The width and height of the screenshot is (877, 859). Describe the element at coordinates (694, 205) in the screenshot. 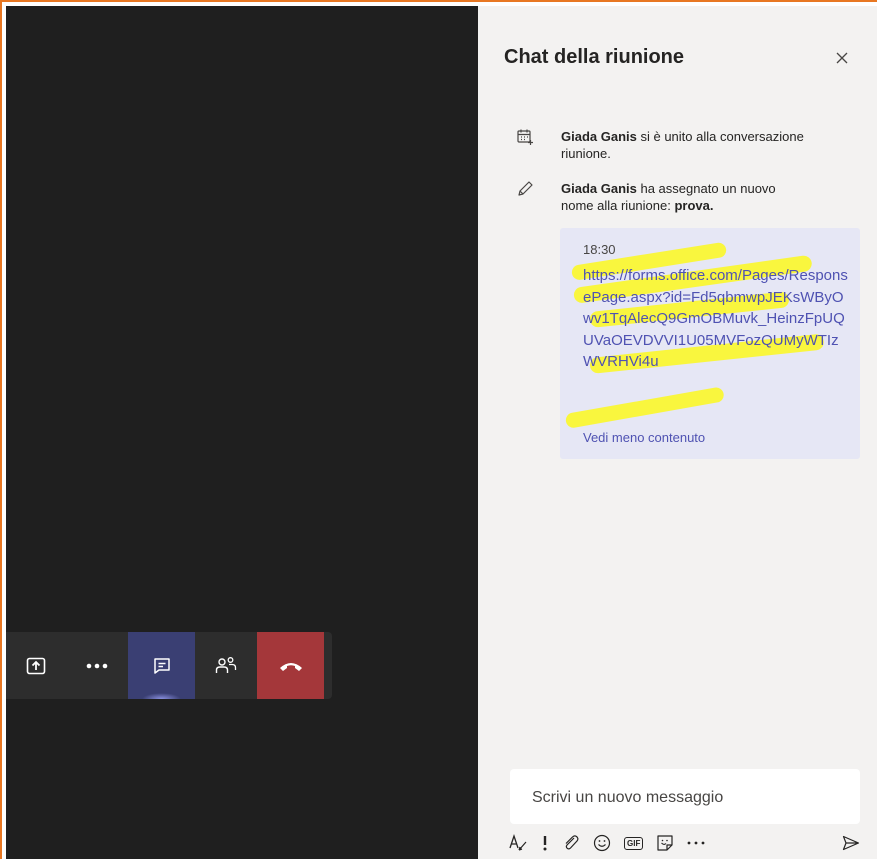

I see `meeting-name: prova.` at that location.